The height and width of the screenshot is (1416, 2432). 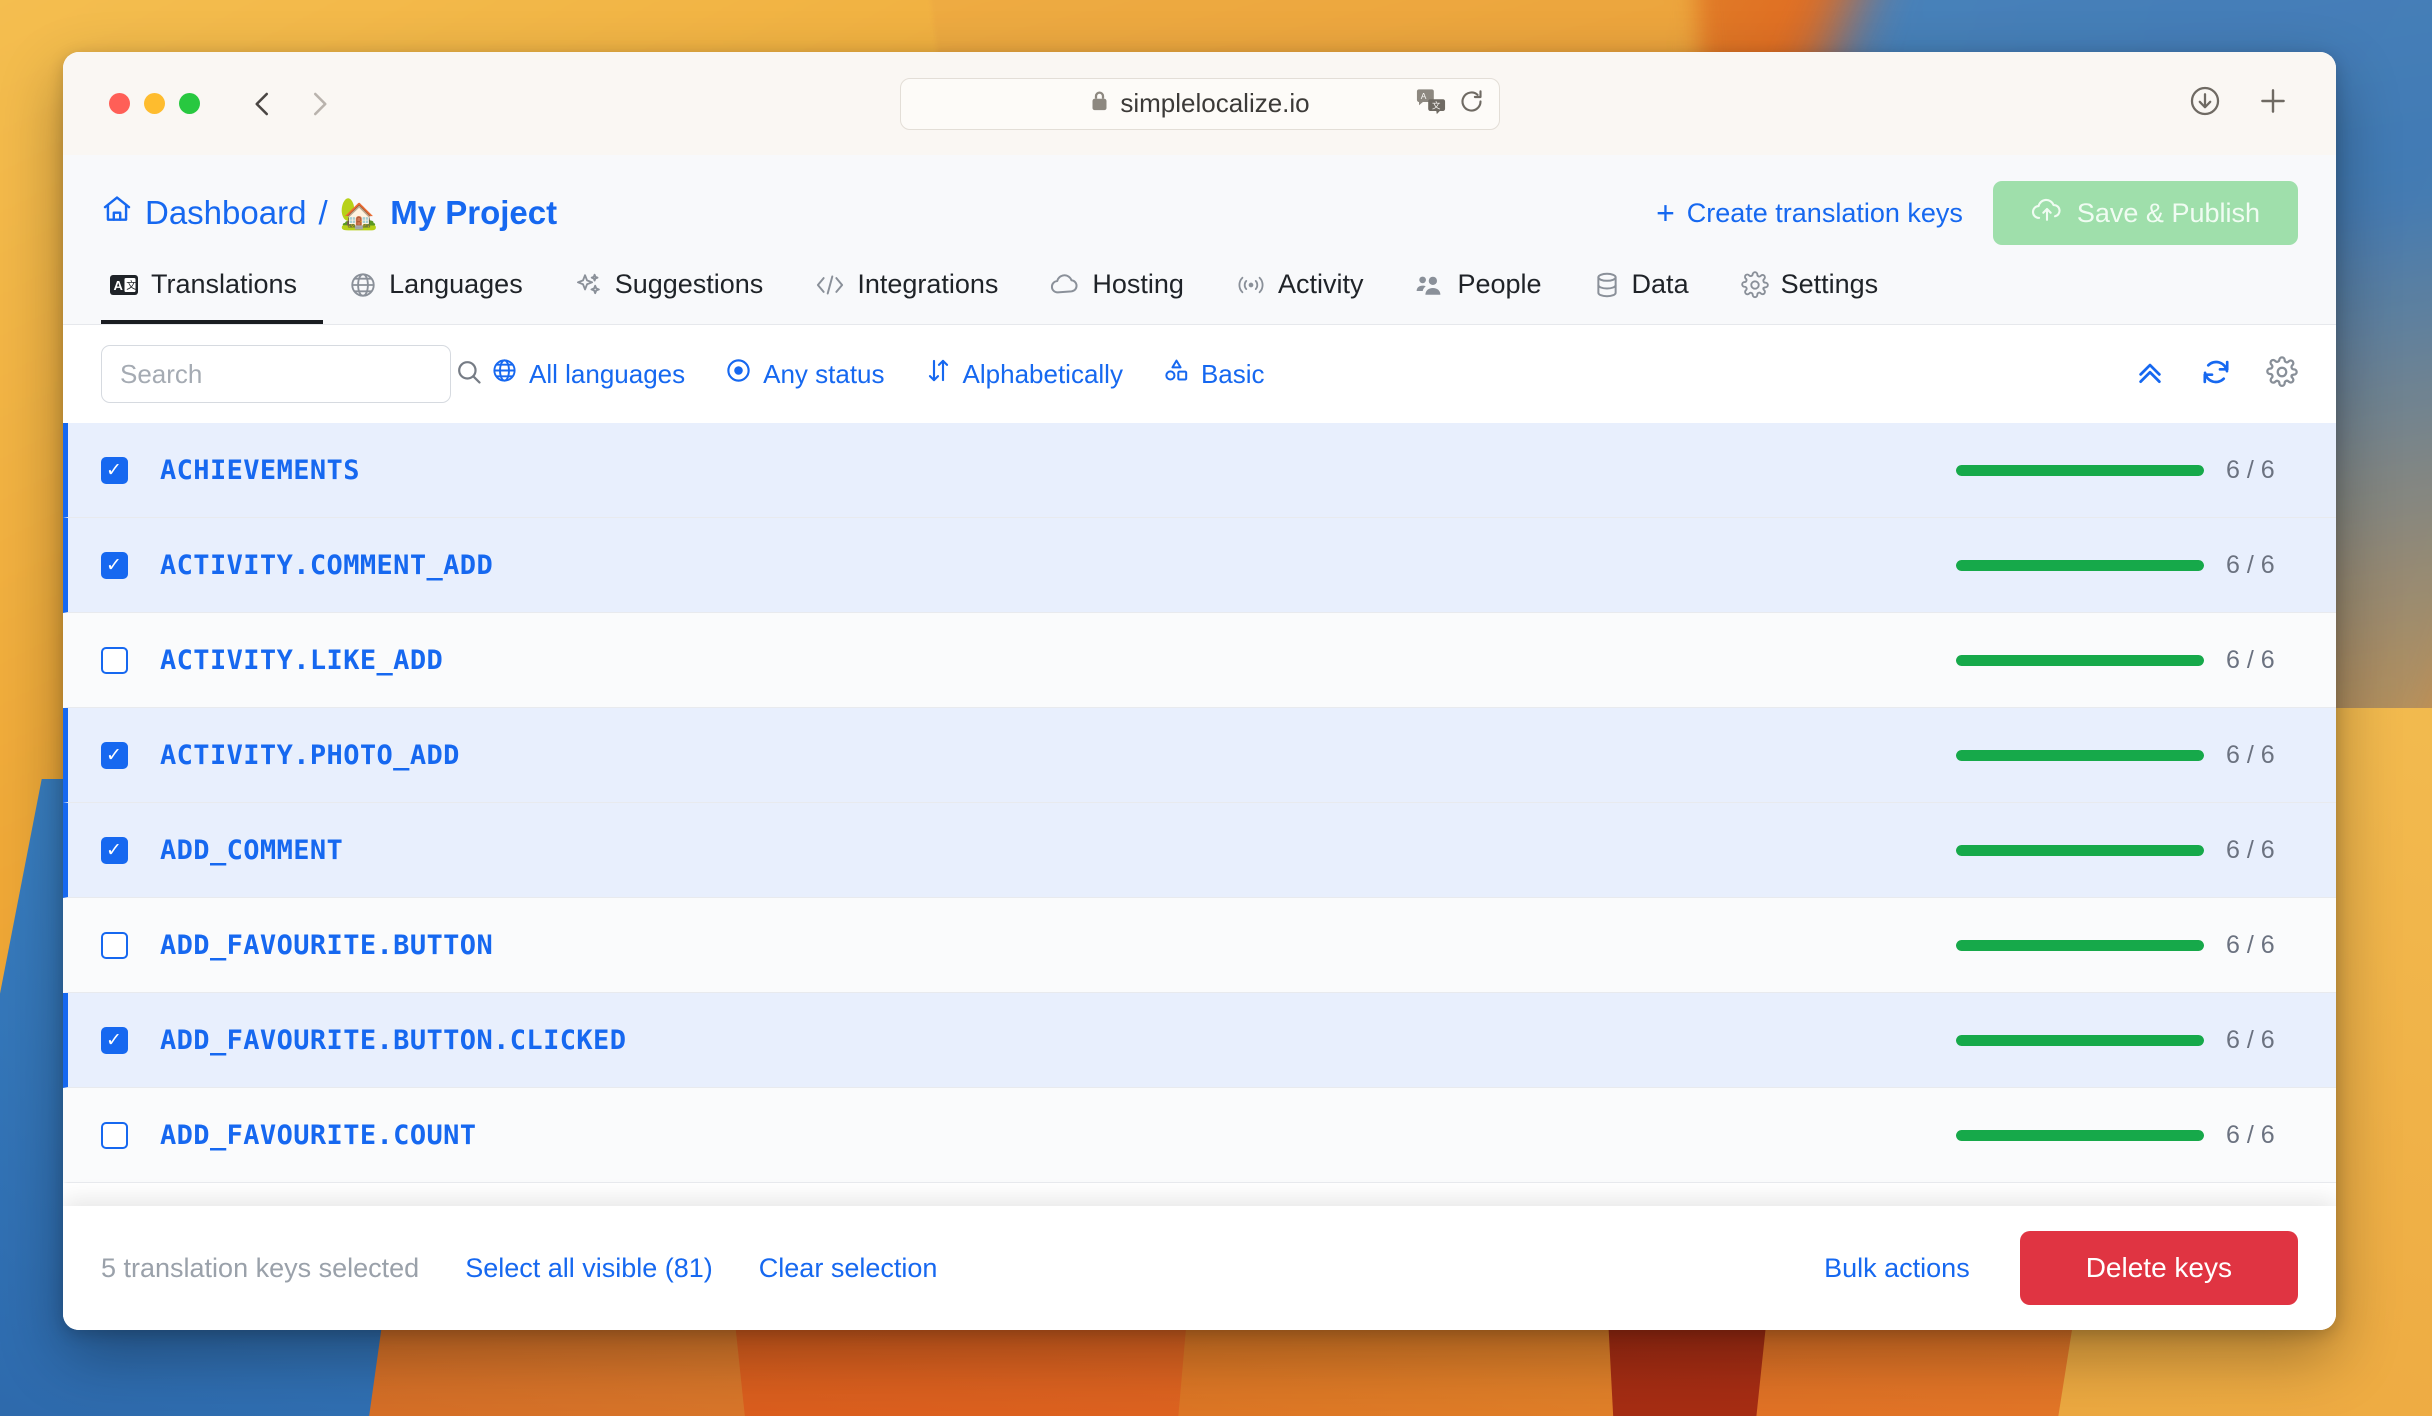 I want to click on shapes-icon, so click(x=1176, y=374).